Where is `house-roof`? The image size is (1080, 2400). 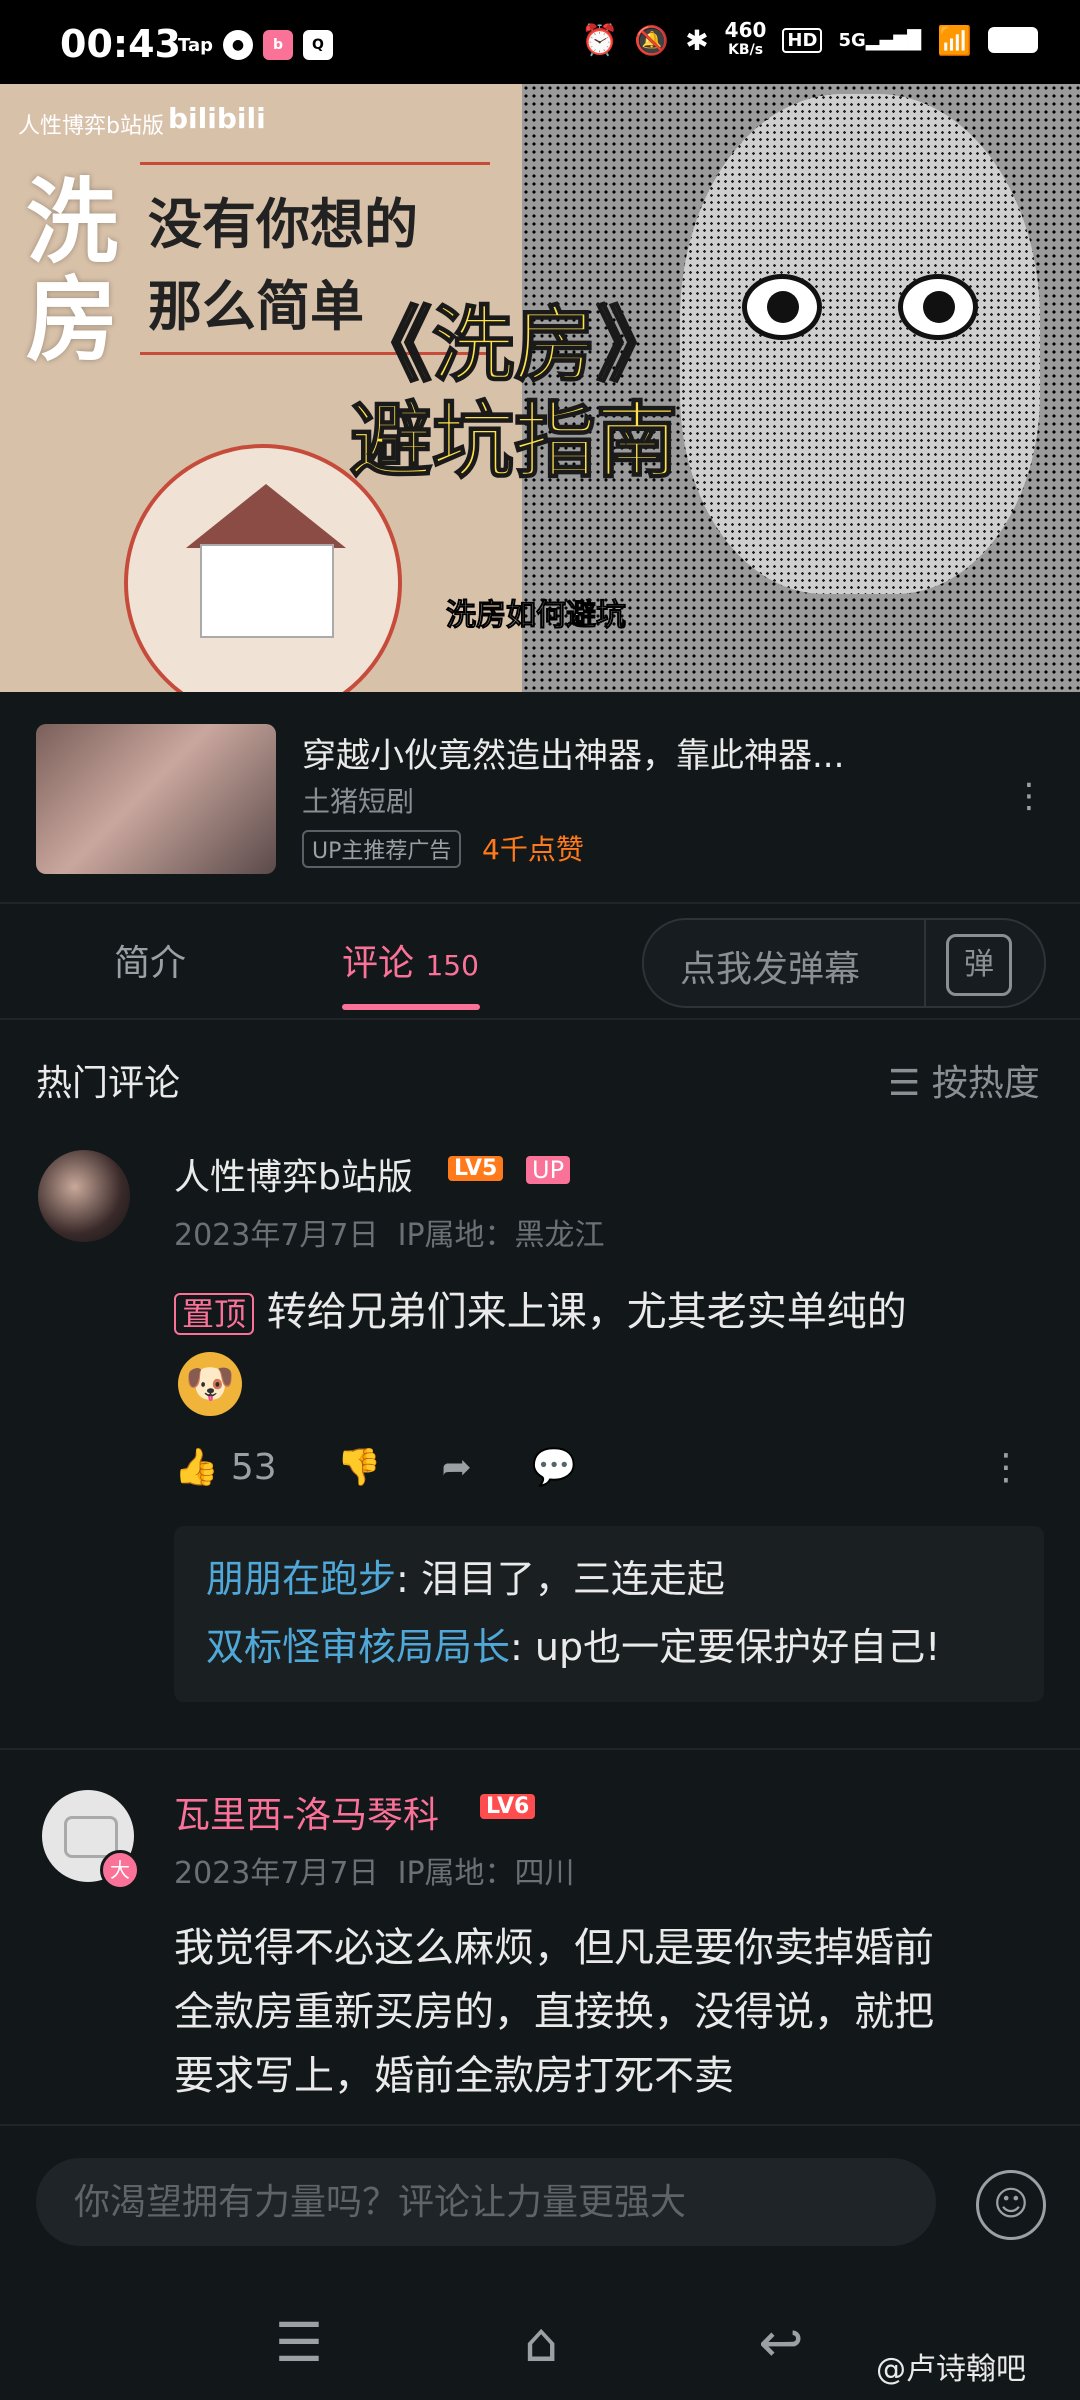
house-roof is located at coordinates (266, 516).